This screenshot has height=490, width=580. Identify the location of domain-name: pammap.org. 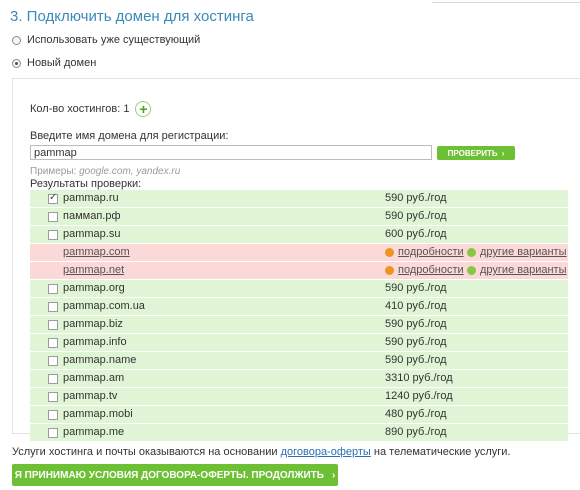
(94, 288).